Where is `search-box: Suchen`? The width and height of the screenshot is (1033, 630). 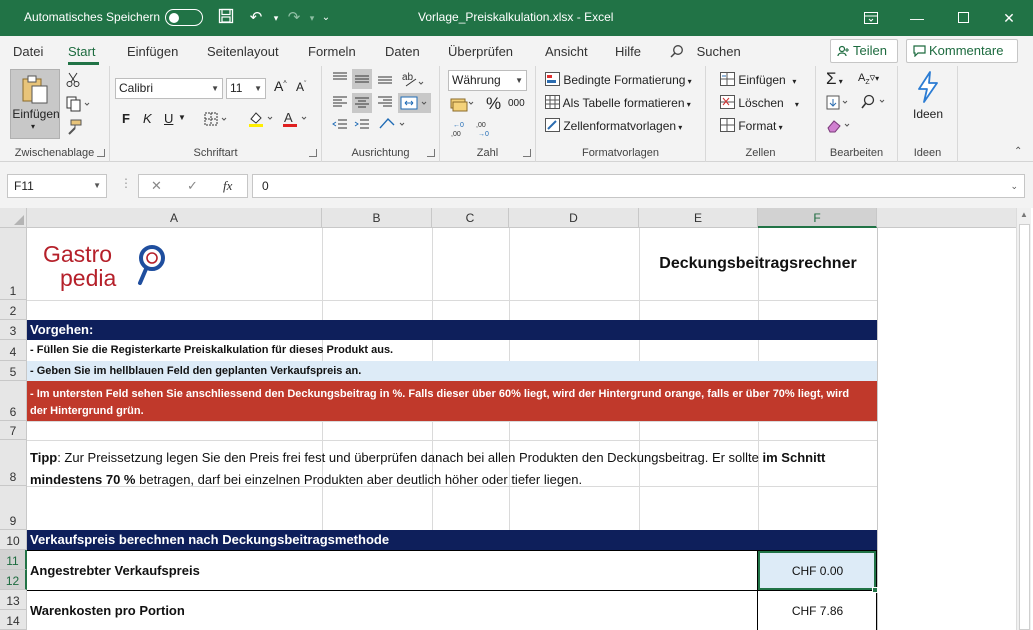
search-box: Suchen is located at coordinates (705, 51).